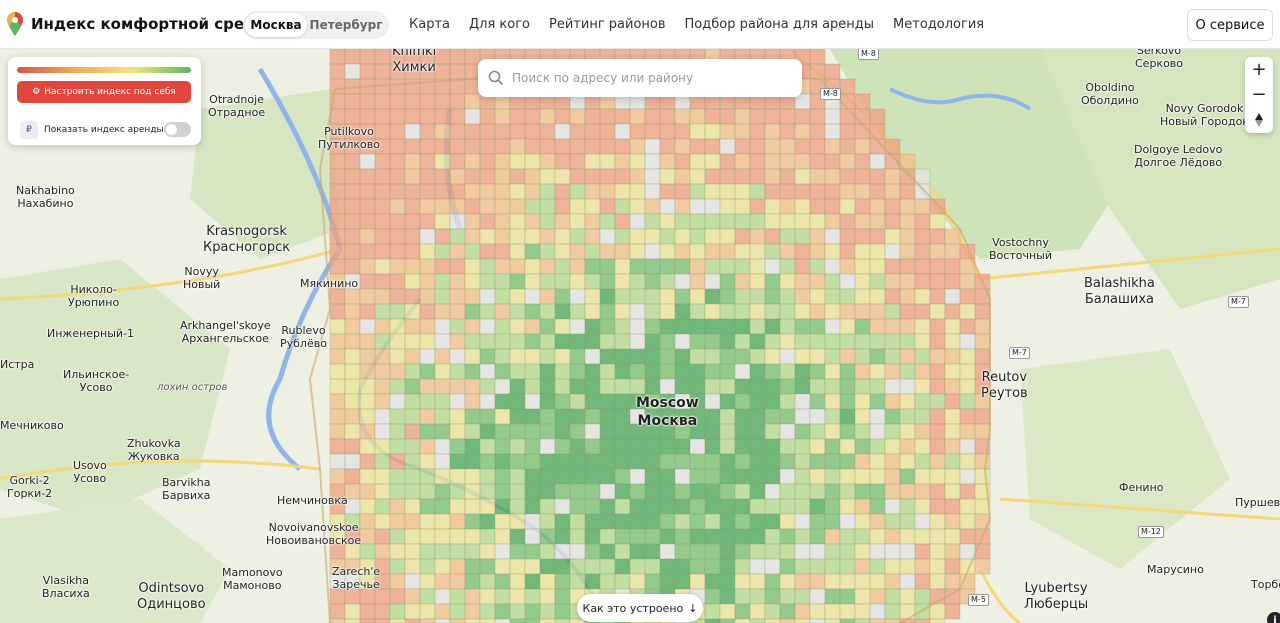 The image size is (1280, 623). I want to click on search-input, so click(652, 78).